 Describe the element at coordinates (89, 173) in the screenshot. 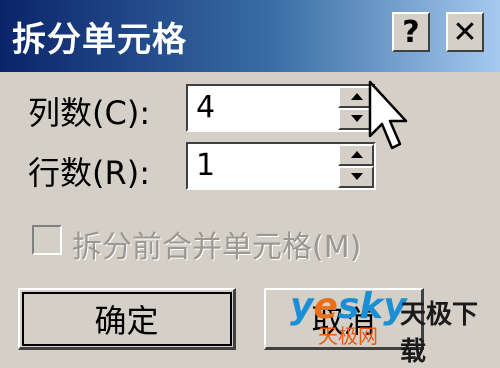

I see `rows-label: 行数(R):` at that location.